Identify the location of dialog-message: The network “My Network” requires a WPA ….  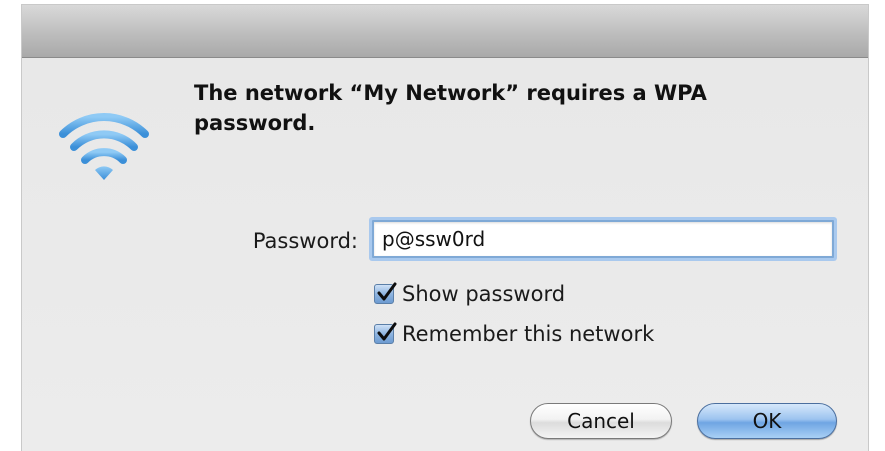
(450, 108).